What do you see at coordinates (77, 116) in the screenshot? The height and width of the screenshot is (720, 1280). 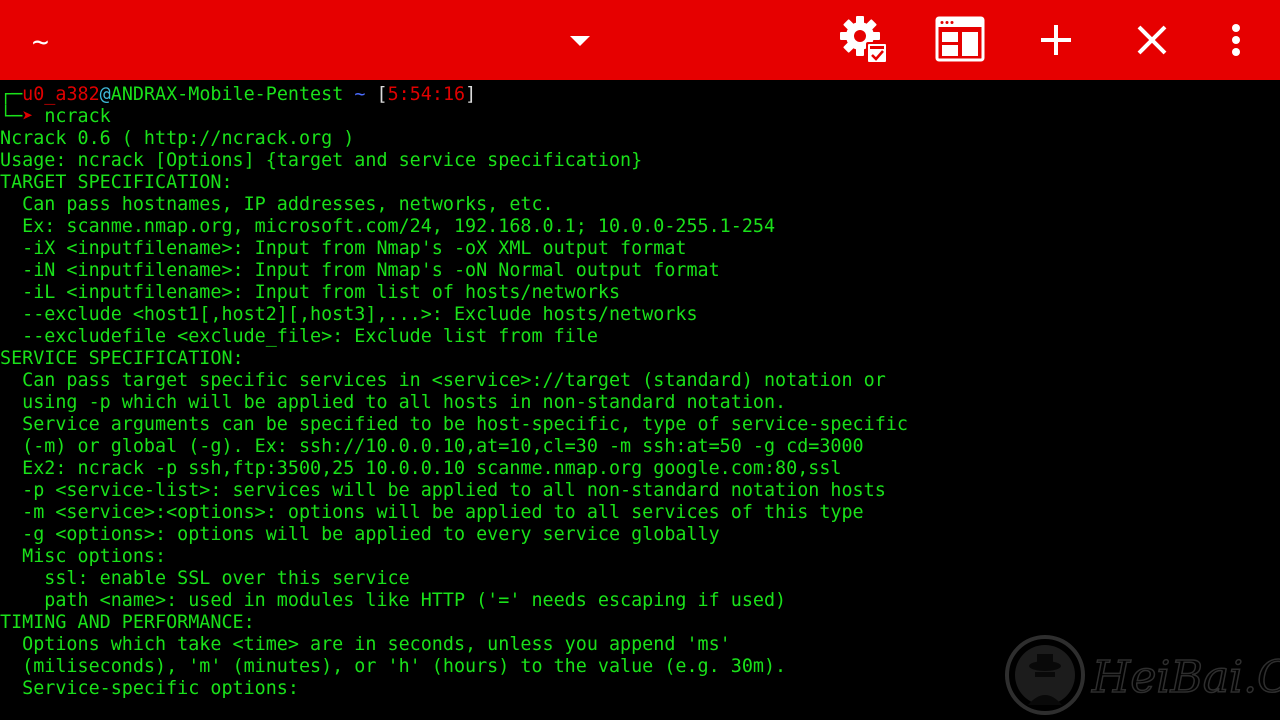 I see `command-text: ncrack` at bounding box center [77, 116].